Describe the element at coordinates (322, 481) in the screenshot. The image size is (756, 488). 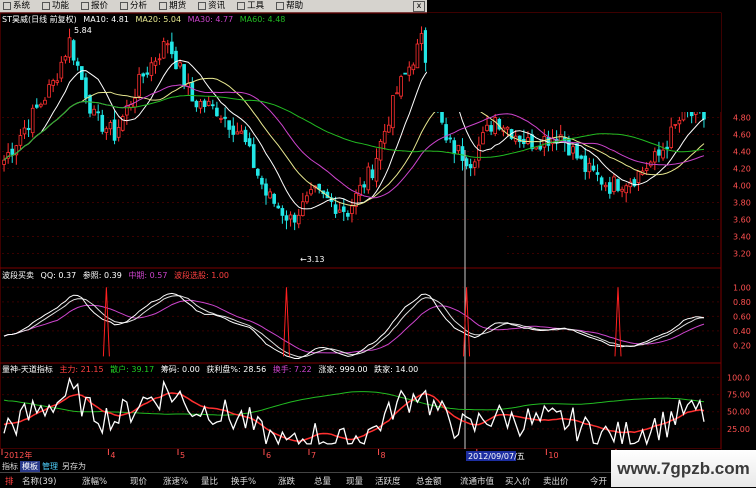
I see `col-total-volume: 总量` at that location.